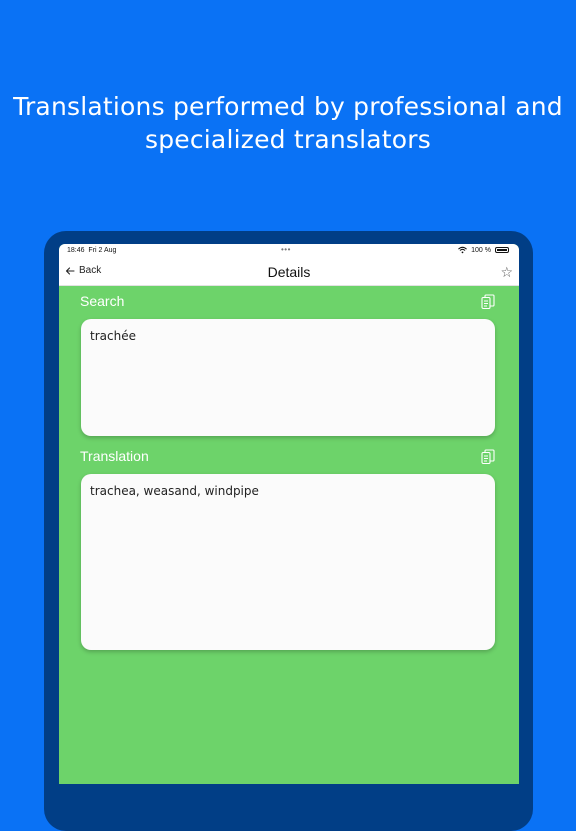  I want to click on navigation-bar: Back Details ☆, so click(289, 272).